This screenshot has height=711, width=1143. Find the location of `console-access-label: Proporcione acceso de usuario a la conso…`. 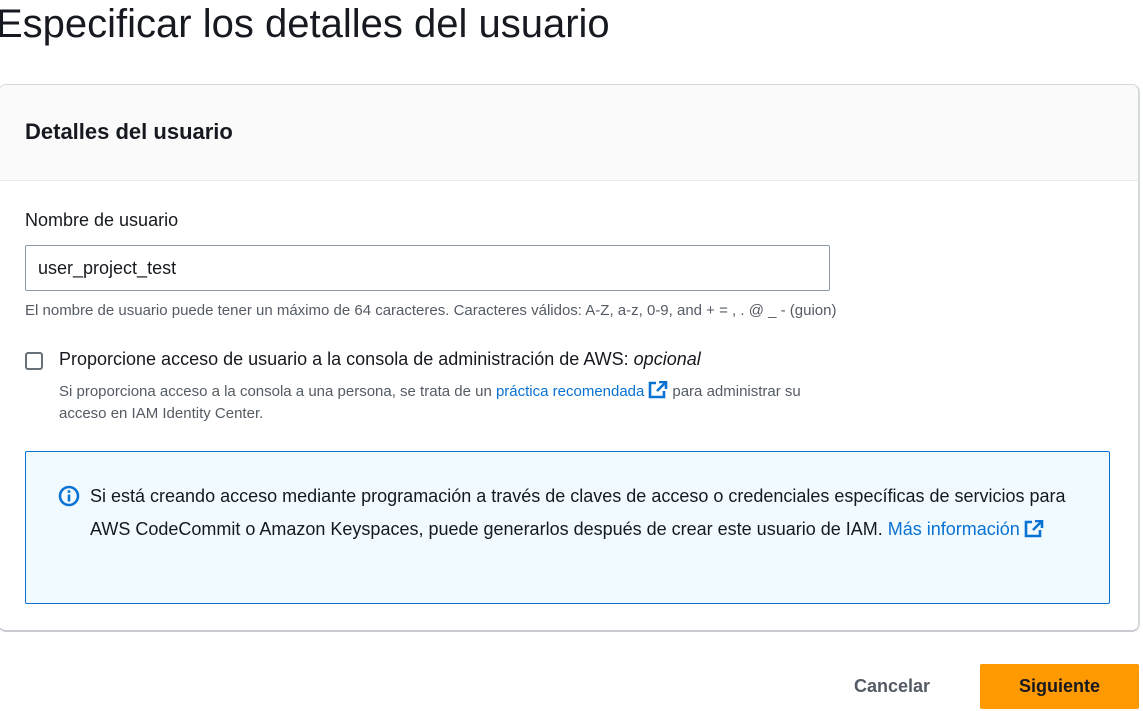

console-access-label: Proporcione acceso de usuario a la conso… is located at coordinates (380, 359).